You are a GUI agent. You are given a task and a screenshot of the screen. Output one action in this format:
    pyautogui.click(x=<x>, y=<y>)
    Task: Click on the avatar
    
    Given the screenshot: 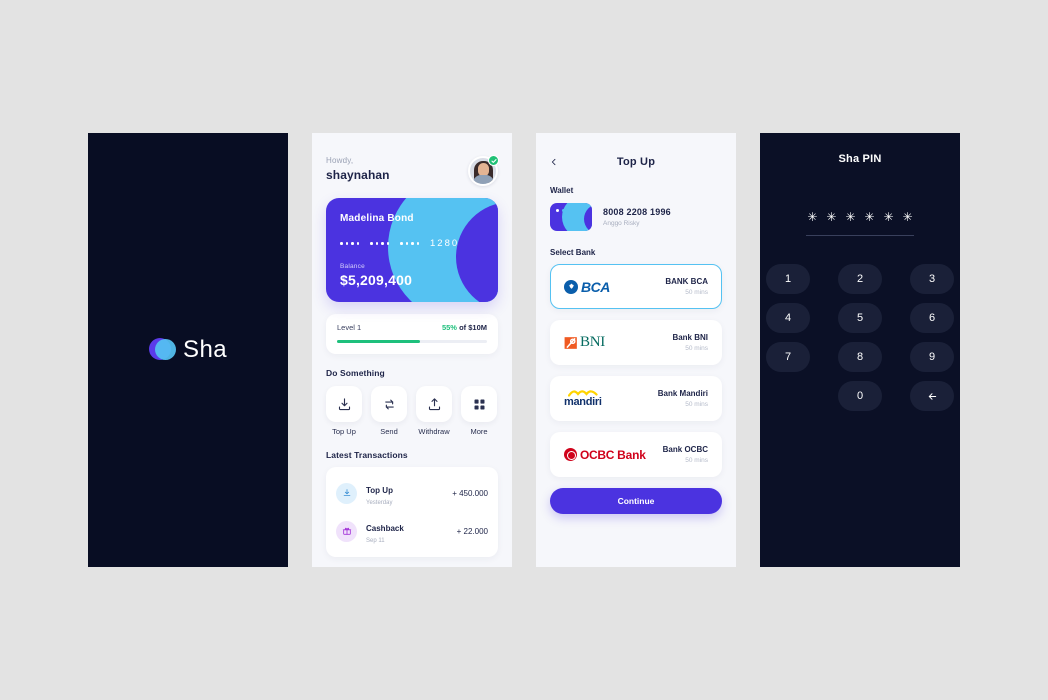 What is the action you would take?
    pyautogui.click(x=483, y=170)
    